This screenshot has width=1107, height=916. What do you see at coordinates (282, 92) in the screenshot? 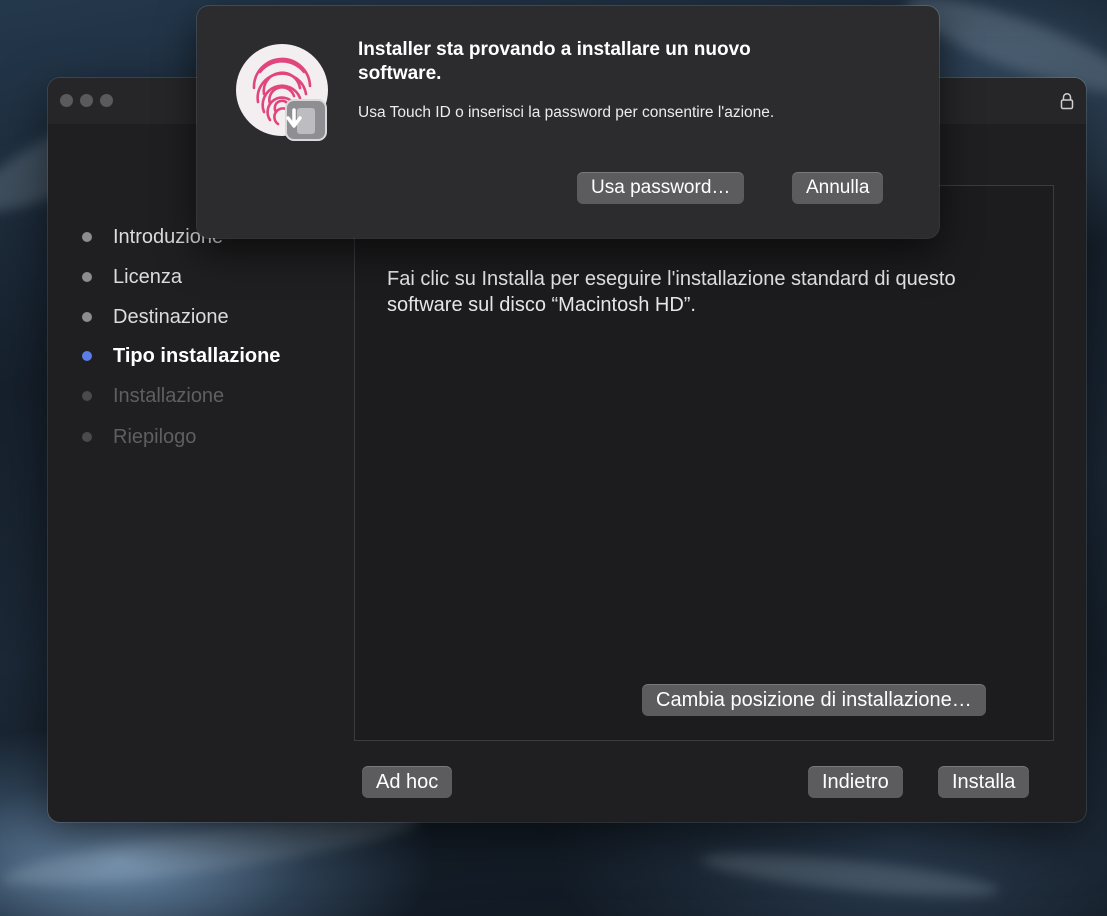
I see `touch-id-fingerprint-icon` at bounding box center [282, 92].